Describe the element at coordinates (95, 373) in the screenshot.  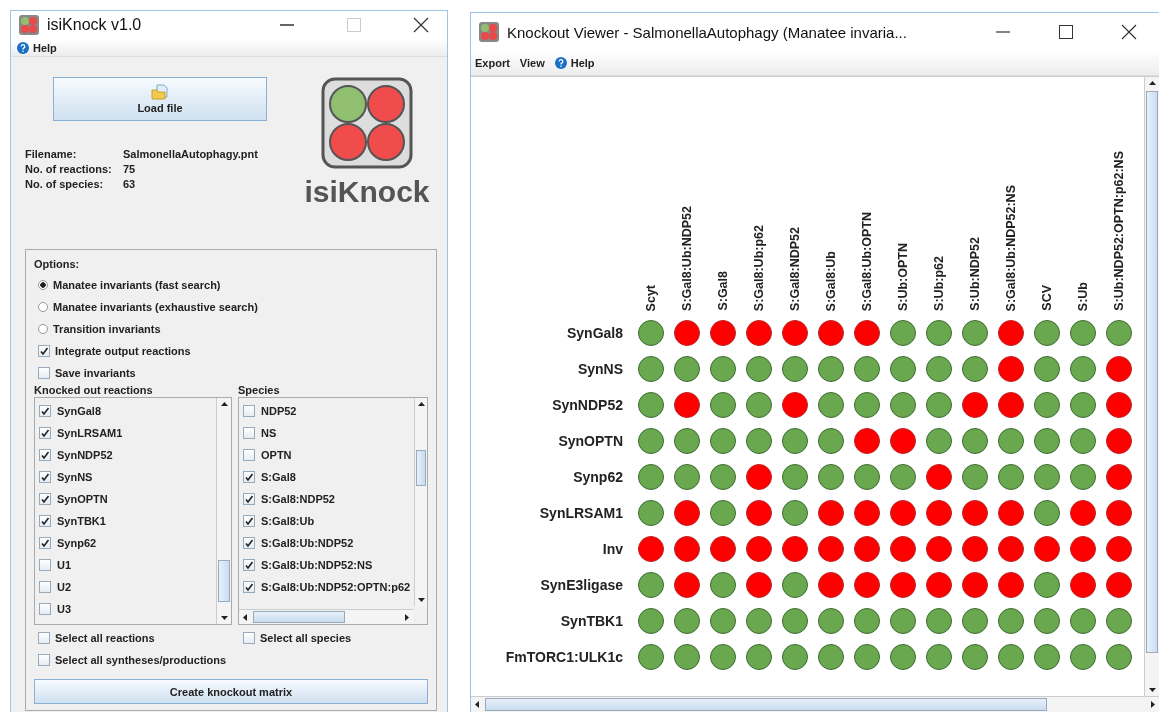
I see `option-label: Save invariants` at that location.